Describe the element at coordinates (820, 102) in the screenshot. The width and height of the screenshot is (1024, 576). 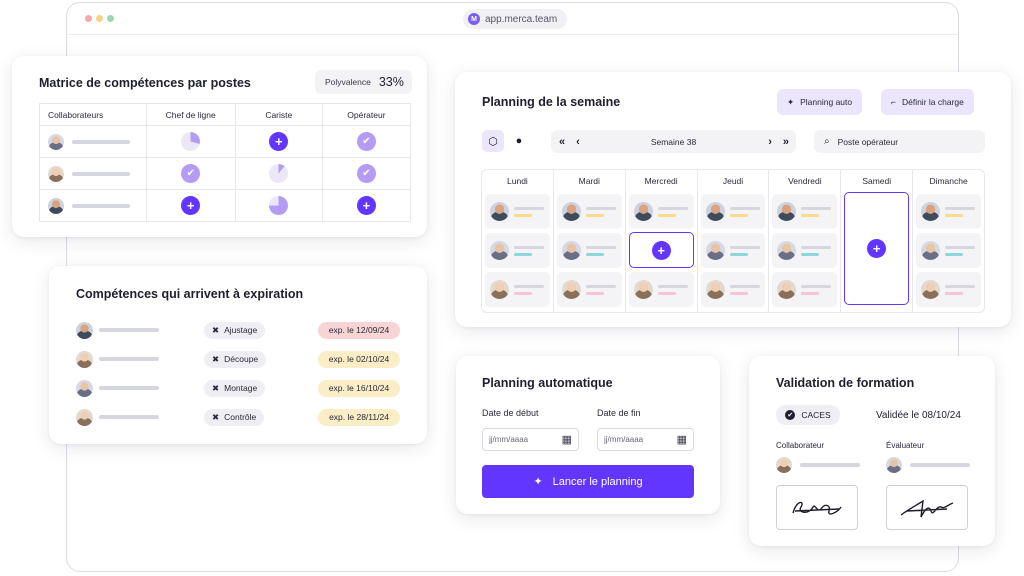
I see `auto-planning-button: ✦ Planning auto` at that location.